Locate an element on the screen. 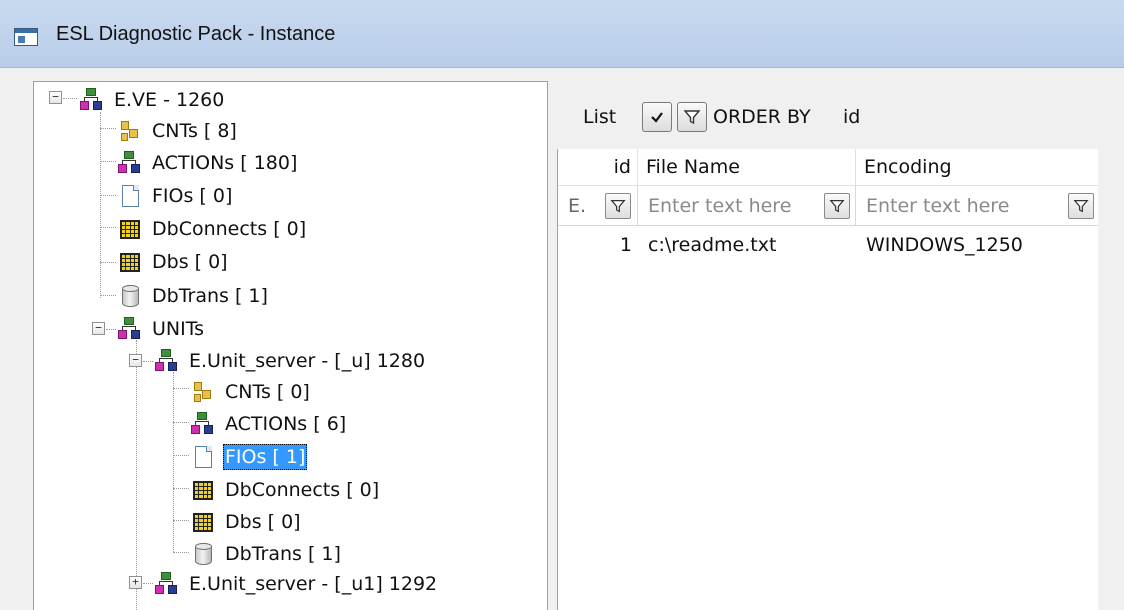 The image size is (1124, 610). column-header-encoding: Encoding is located at coordinates (978, 167).